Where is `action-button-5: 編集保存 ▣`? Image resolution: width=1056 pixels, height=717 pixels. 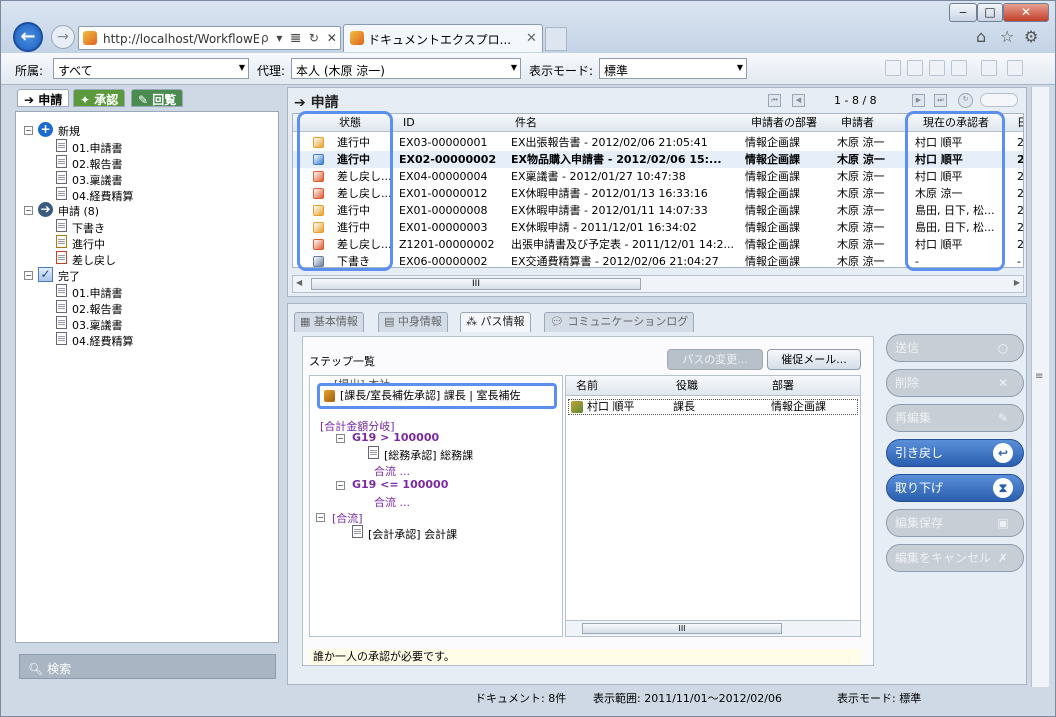 action-button-5: 編集保存 ▣ is located at coordinates (955, 523).